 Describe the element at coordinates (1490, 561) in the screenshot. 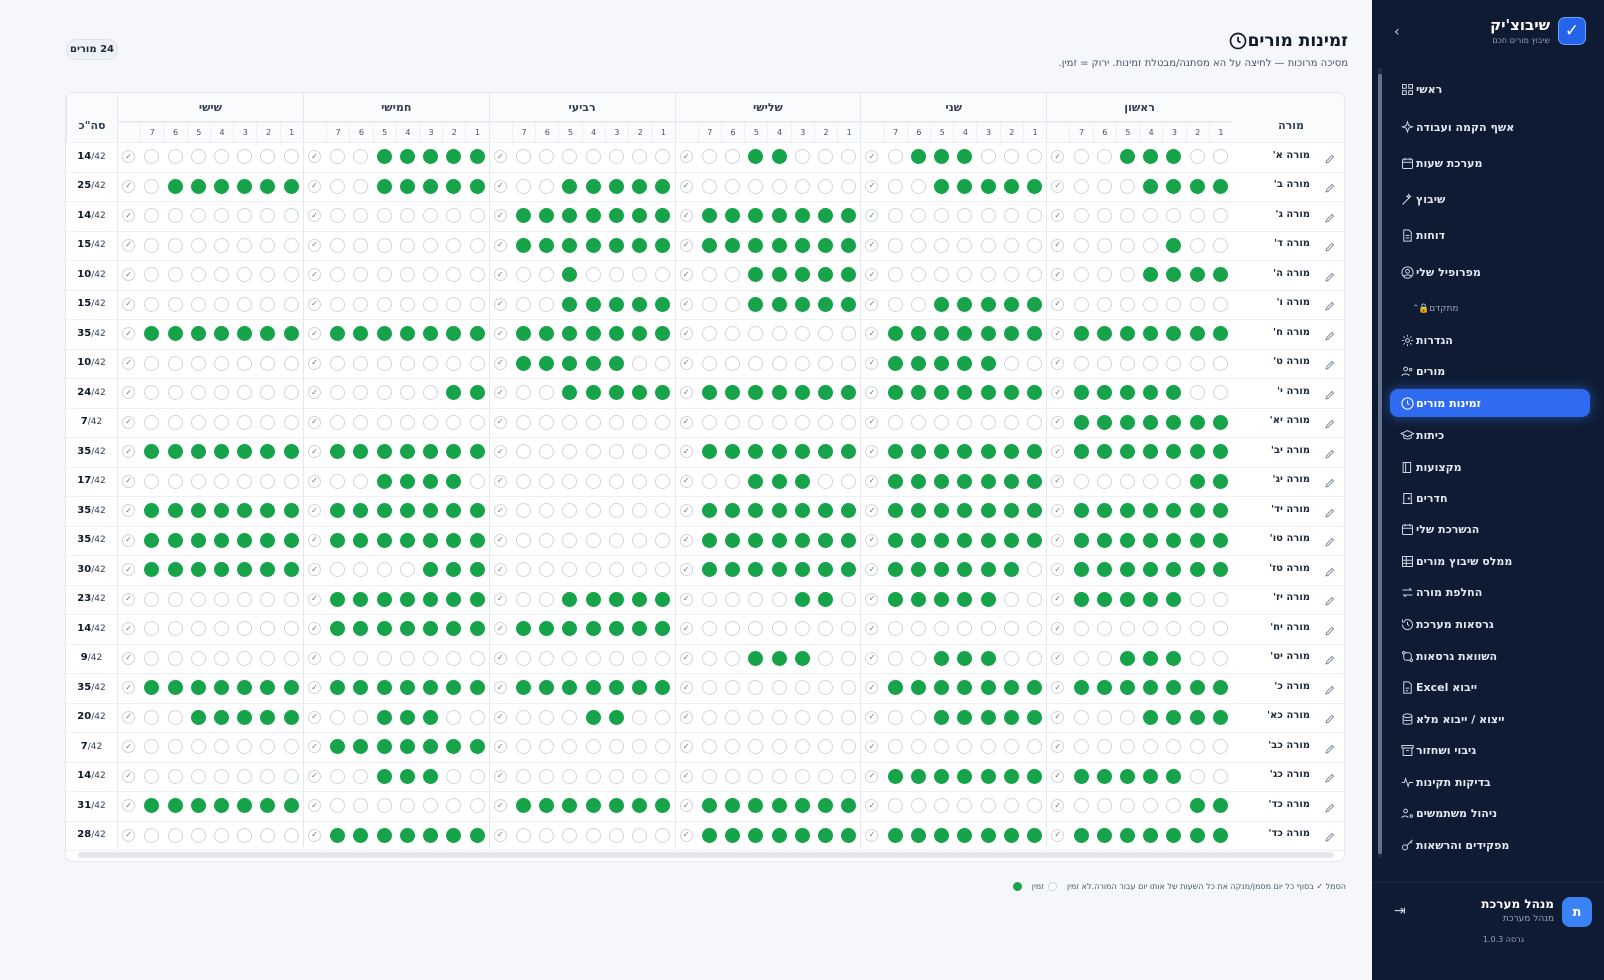

I see `sidebar-item-13: ממלס שיבוץ מורים` at that location.